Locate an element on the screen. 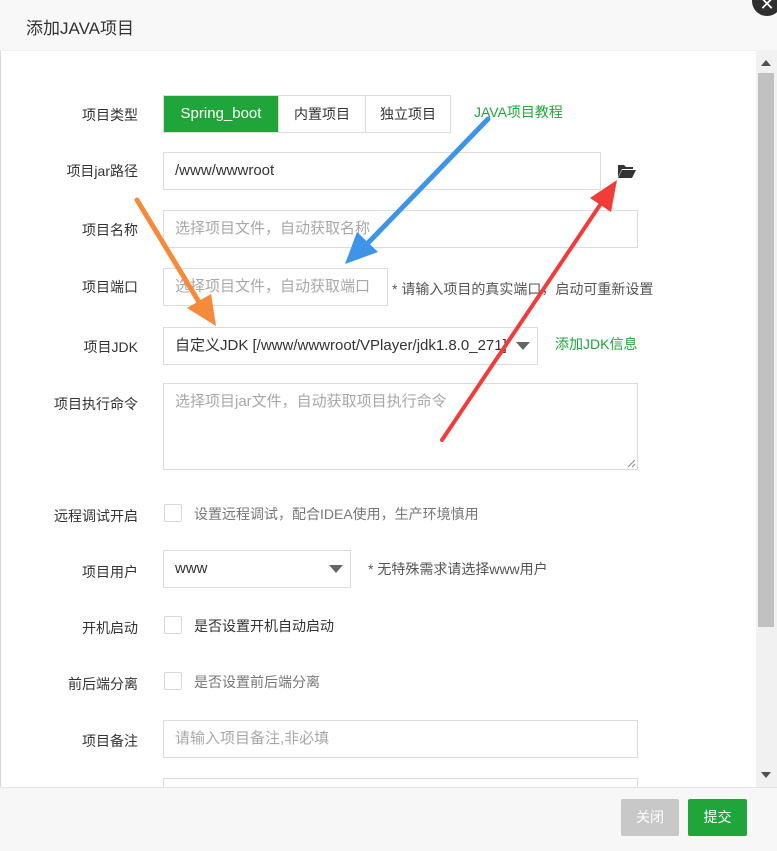  submit-button: 提交 is located at coordinates (717, 817).